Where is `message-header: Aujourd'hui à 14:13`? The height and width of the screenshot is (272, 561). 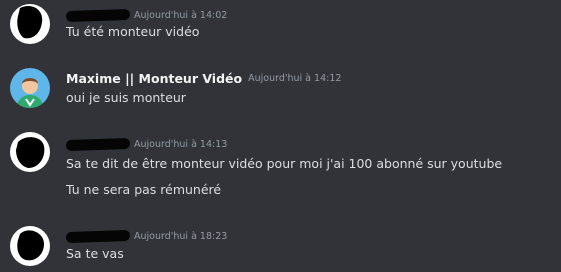 message-header: Aujourd'hui à 14:13 is located at coordinates (146, 143).